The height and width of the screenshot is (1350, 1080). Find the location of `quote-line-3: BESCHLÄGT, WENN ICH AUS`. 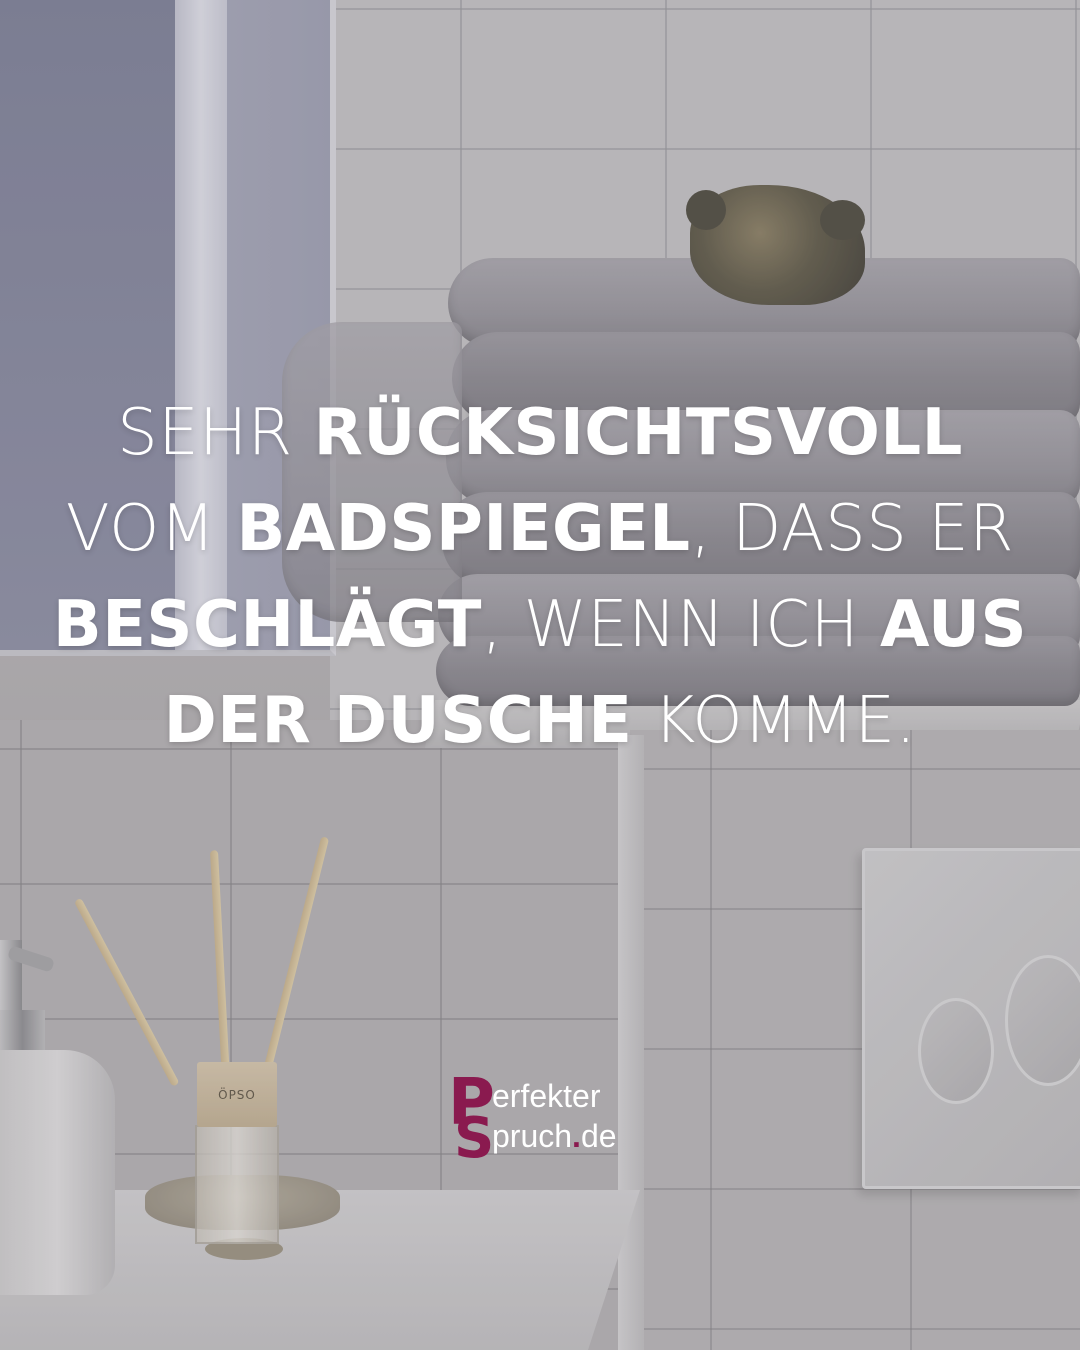

quote-line-3: BESCHLÄGT, WENN ICH AUS is located at coordinates (540, 625).